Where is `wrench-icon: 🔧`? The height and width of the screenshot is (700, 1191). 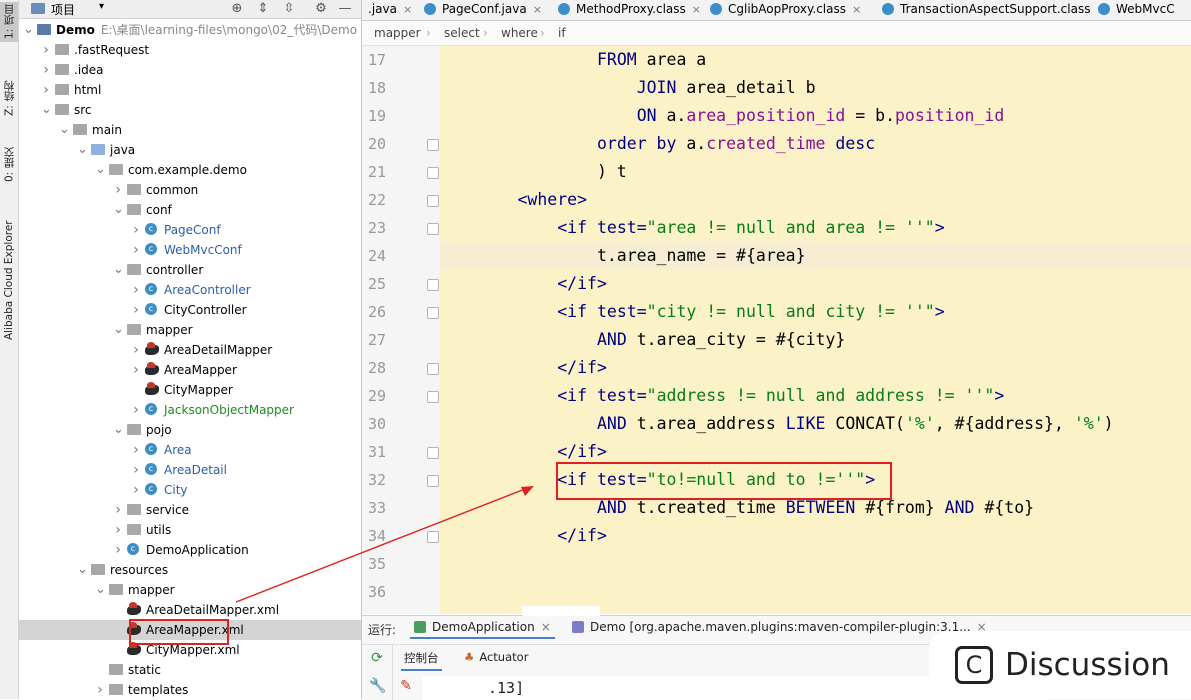 wrench-icon: 🔧 is located at coordinates (377, 686).